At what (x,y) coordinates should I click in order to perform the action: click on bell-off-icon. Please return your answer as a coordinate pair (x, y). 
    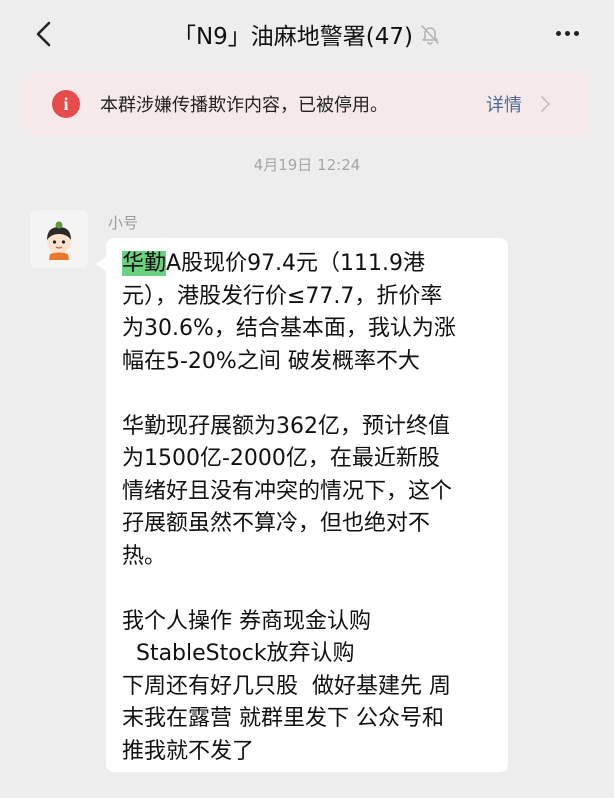
    Looking at the image, I should click on (430, 34).